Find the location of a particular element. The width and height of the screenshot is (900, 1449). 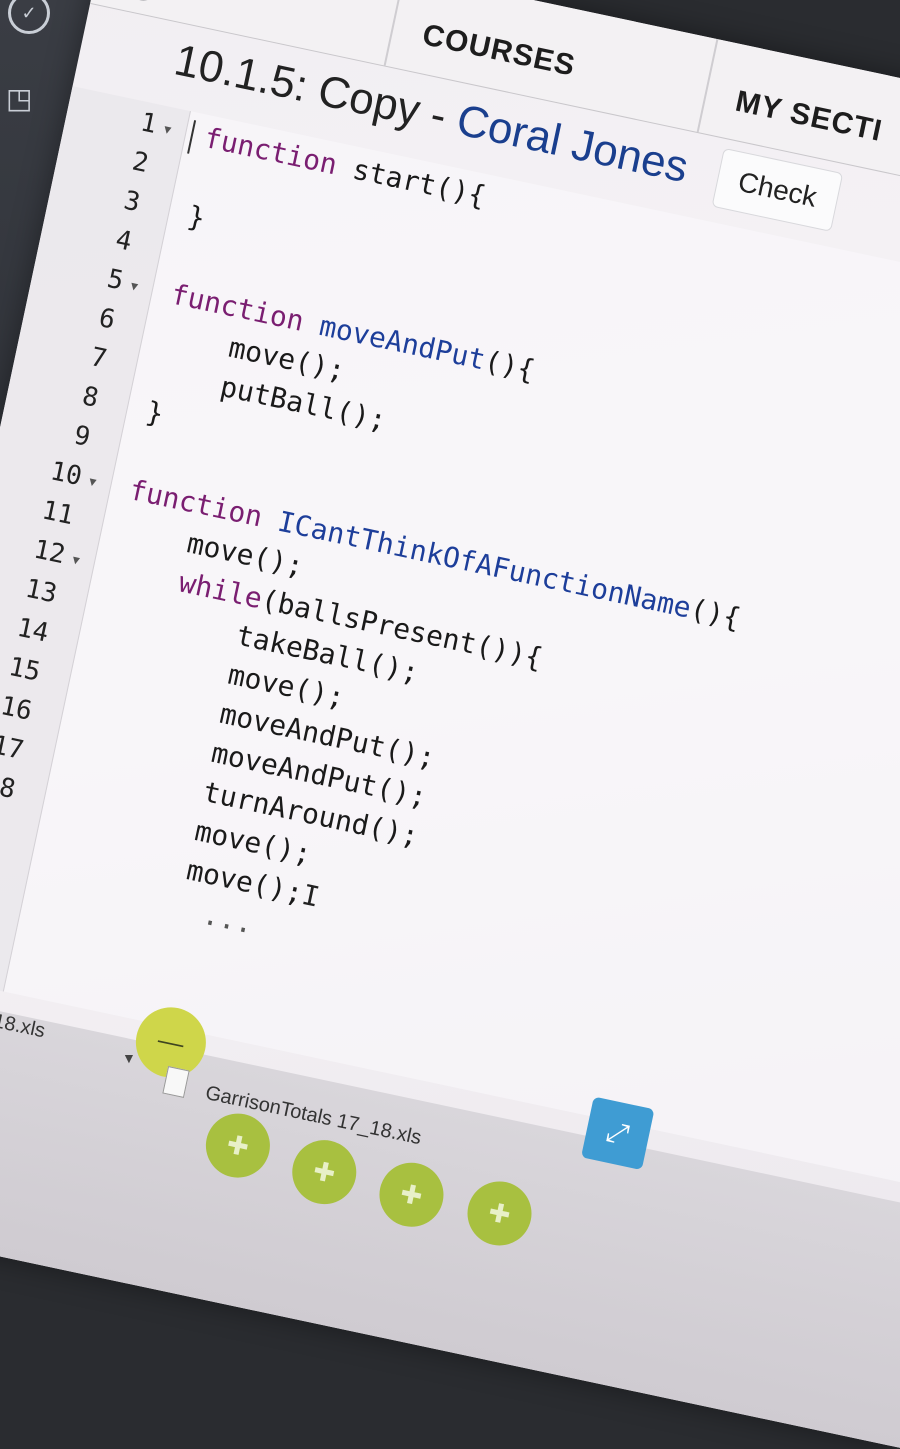

line-number: 7 is located at coordinates (98, 358).